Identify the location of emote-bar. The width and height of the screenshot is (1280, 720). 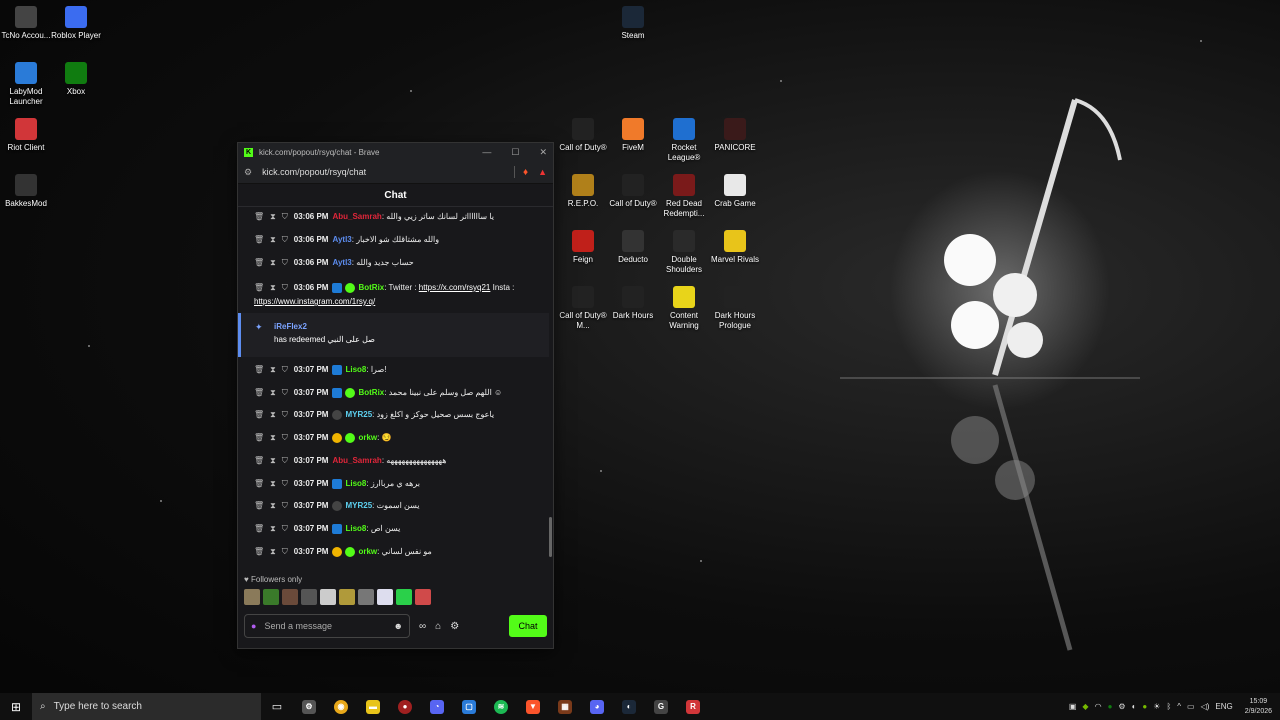
(337, 597).